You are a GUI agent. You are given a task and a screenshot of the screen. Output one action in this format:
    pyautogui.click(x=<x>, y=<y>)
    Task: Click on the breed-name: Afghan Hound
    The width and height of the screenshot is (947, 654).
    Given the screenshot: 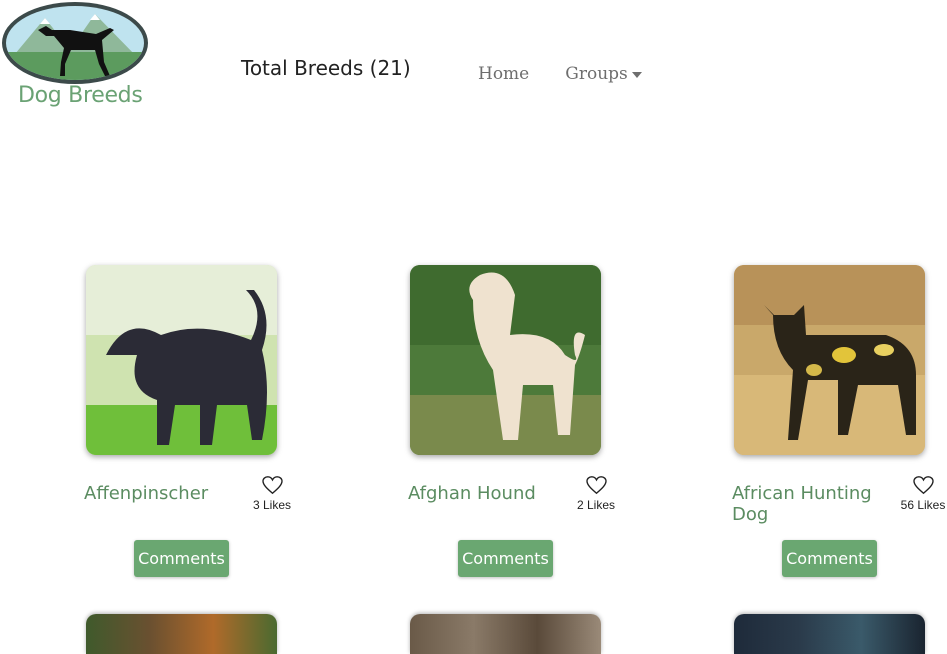 What is the action you would take?
    pyautogui.click(x=483, y=493)
    